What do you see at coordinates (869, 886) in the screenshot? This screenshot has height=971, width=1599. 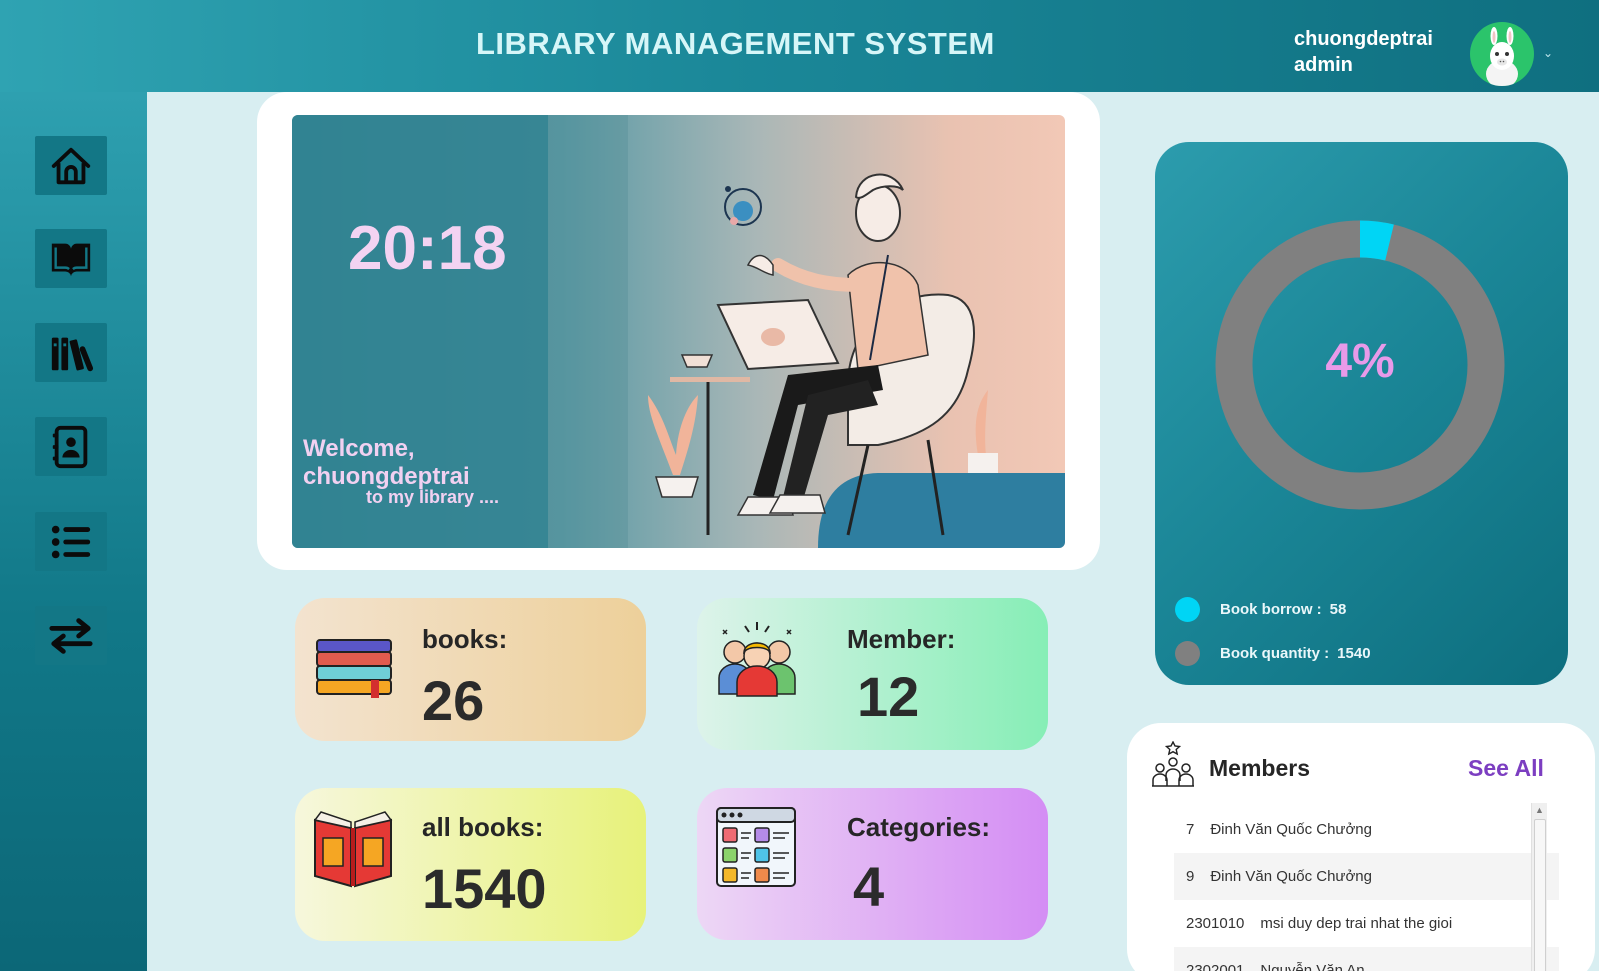 I see `categories-value: 4` at bounding box center [869, 886].